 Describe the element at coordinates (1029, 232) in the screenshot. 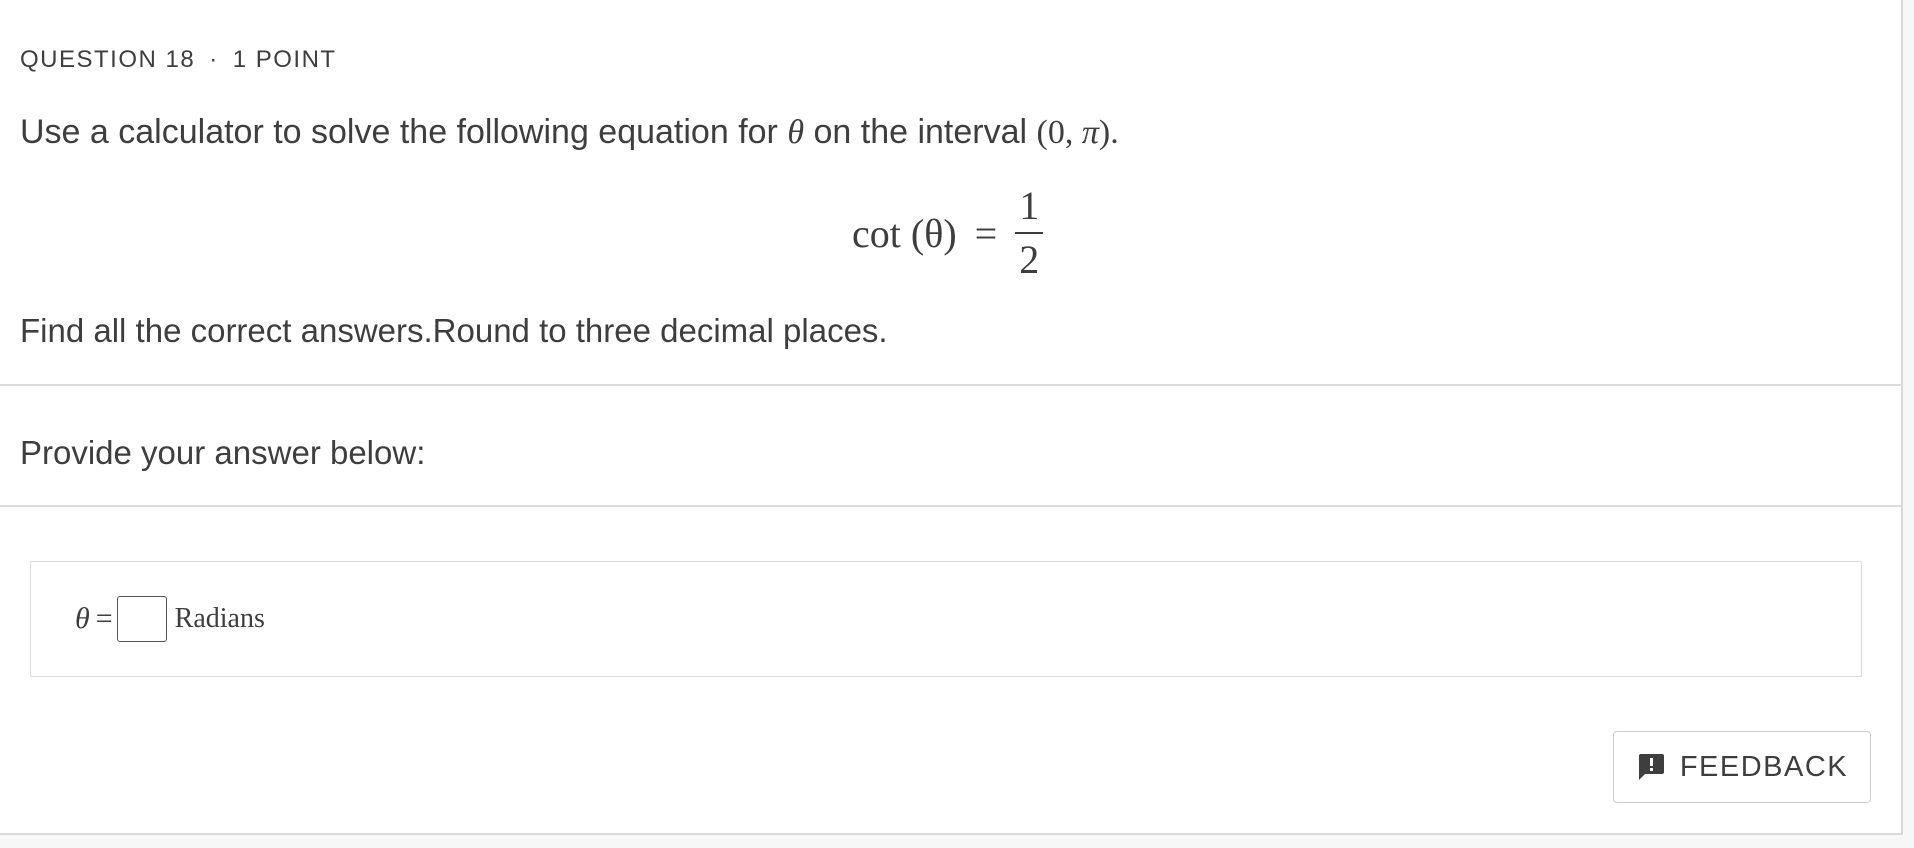

I see `equation-fraction: 1 2` at that location.